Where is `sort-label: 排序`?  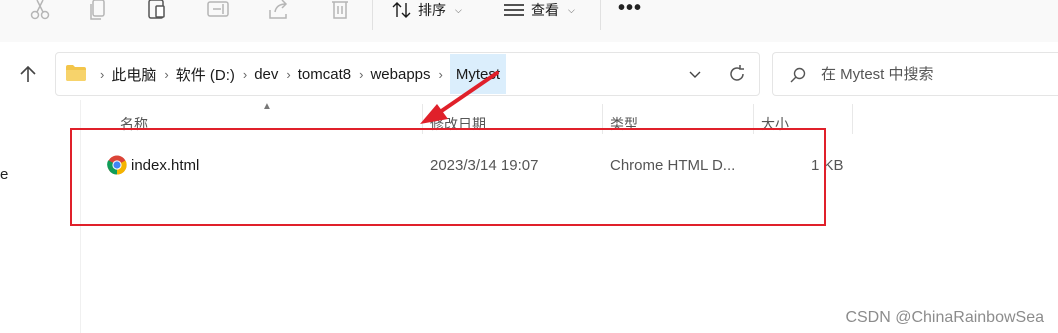
sort-label: 排序 is located at coordinates (432, 10).